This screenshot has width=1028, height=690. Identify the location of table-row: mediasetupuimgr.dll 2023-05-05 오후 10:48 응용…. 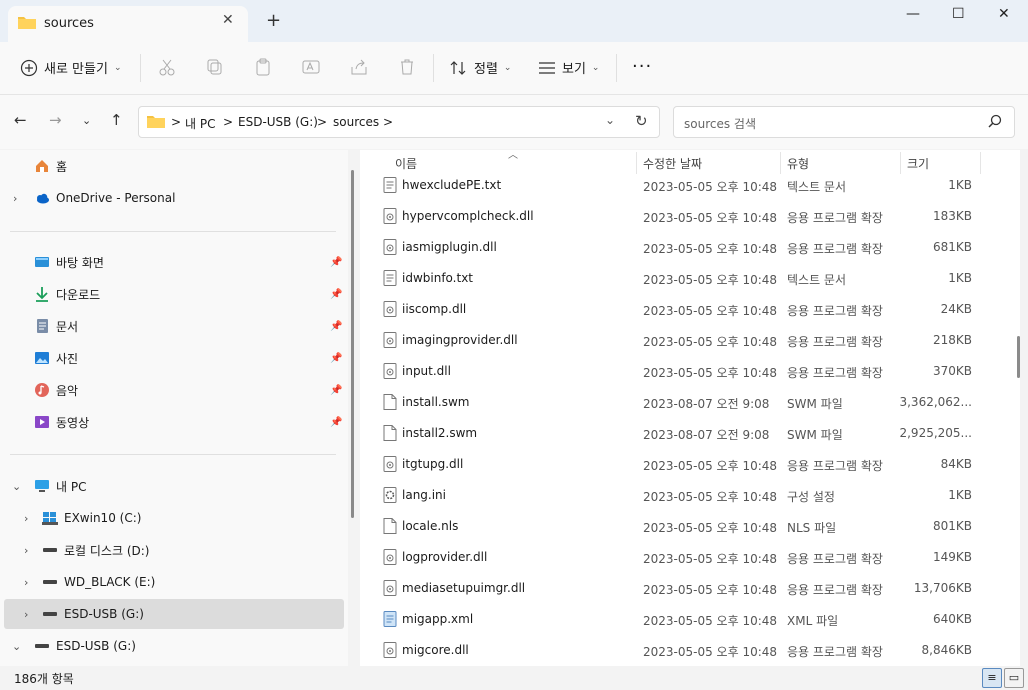
(680, 588).